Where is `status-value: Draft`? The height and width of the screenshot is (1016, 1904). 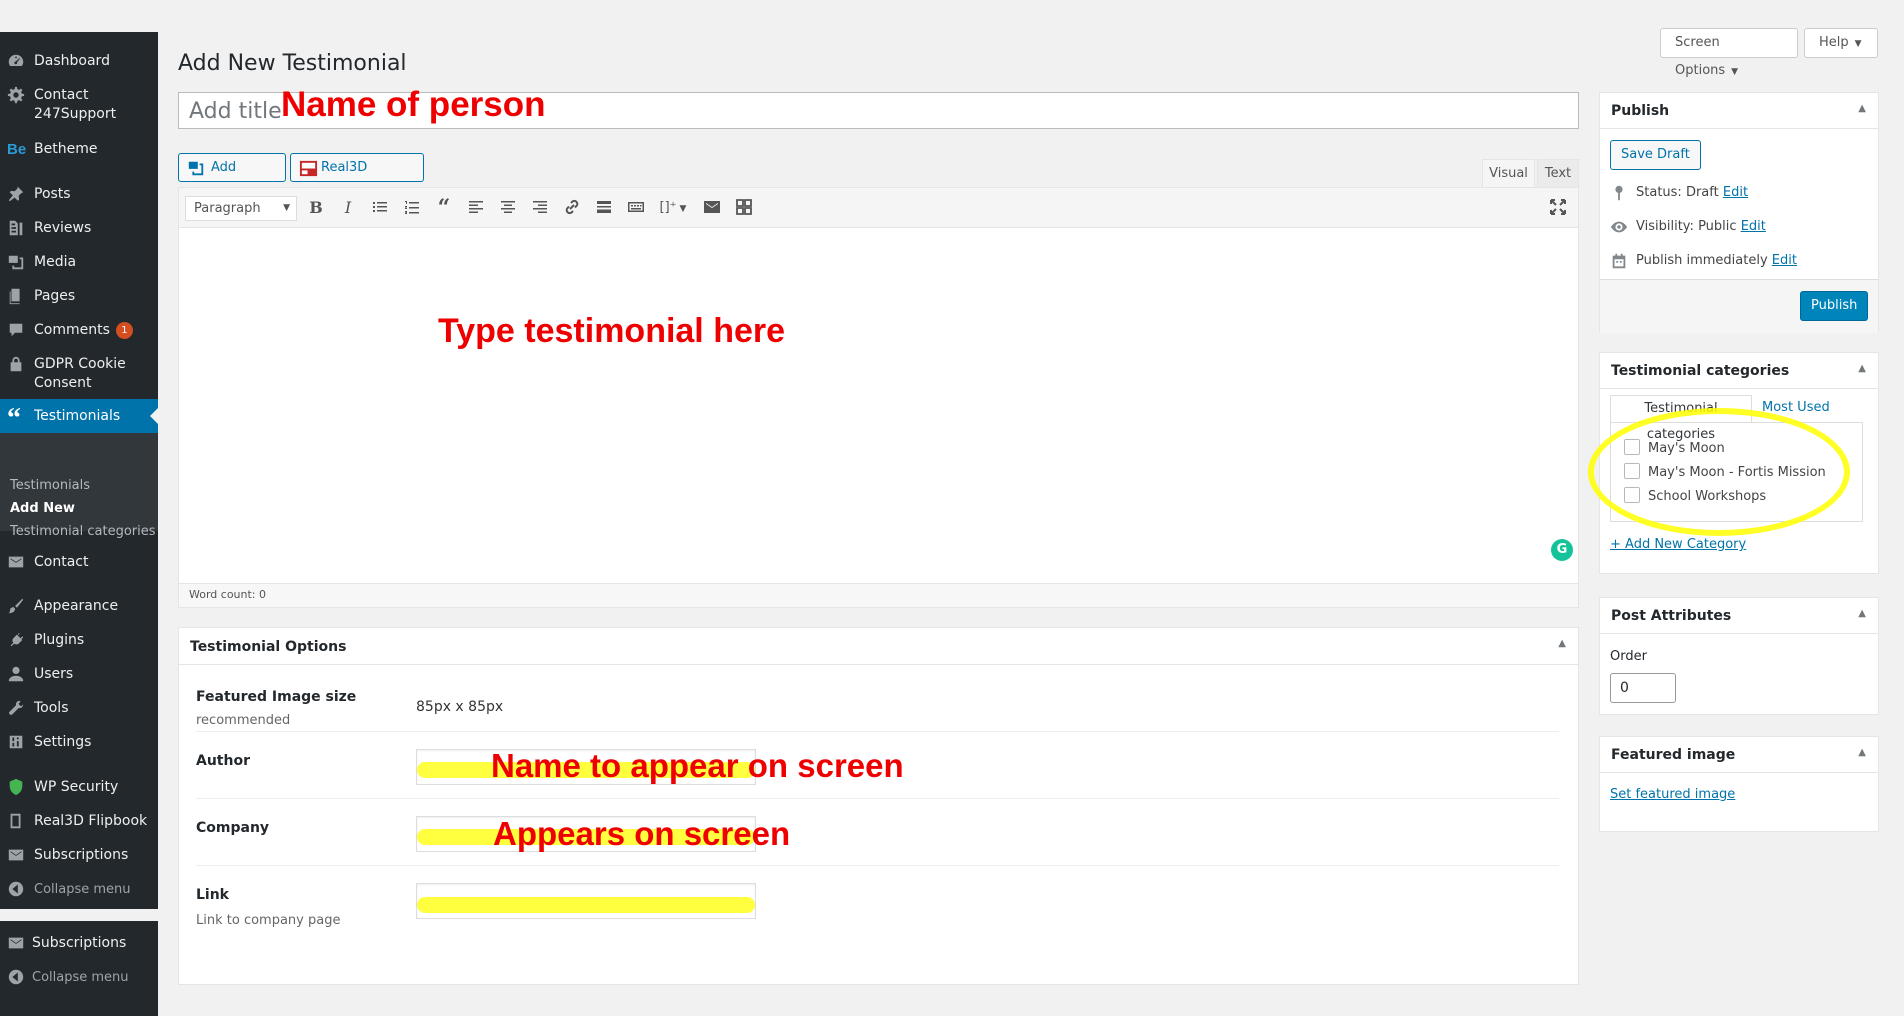 status-value: Draft is located at coordinates (1702, 192).